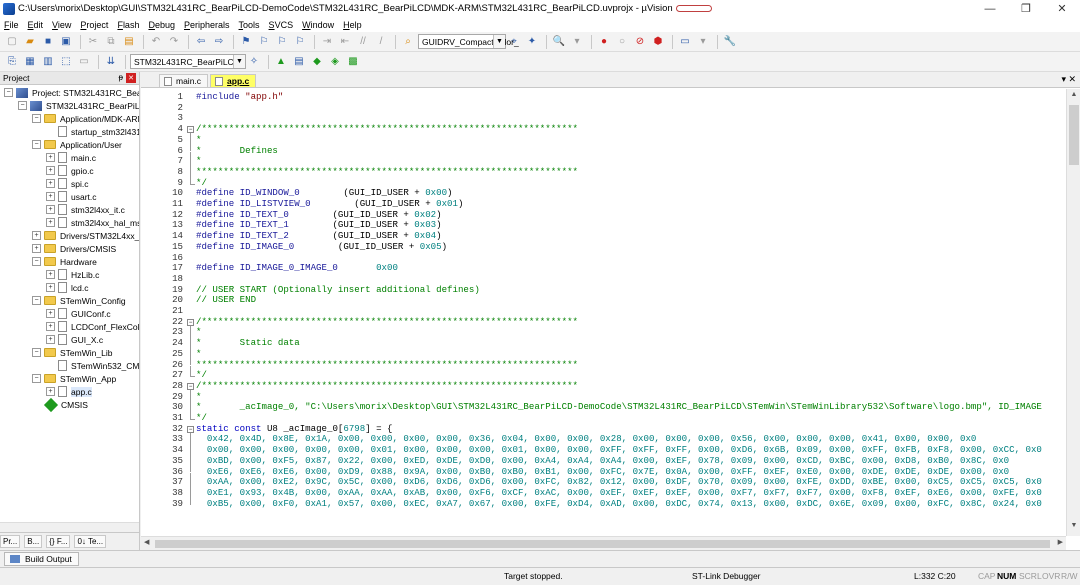  What do you see at coordinates (78, 313) in the screenshot?
I see `tree-node: + GUIConf.c` at bounding box center [78, 313].